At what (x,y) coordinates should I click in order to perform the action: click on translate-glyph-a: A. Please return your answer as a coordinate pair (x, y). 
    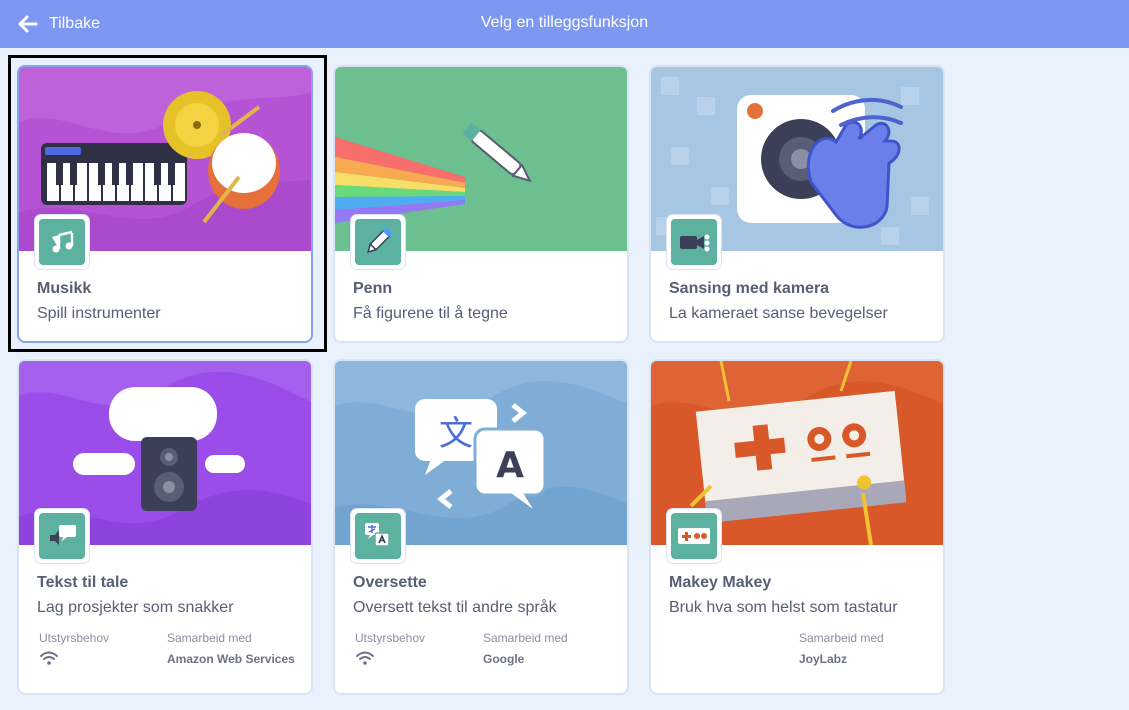
    Looking at the image, I should click on (510, 465).